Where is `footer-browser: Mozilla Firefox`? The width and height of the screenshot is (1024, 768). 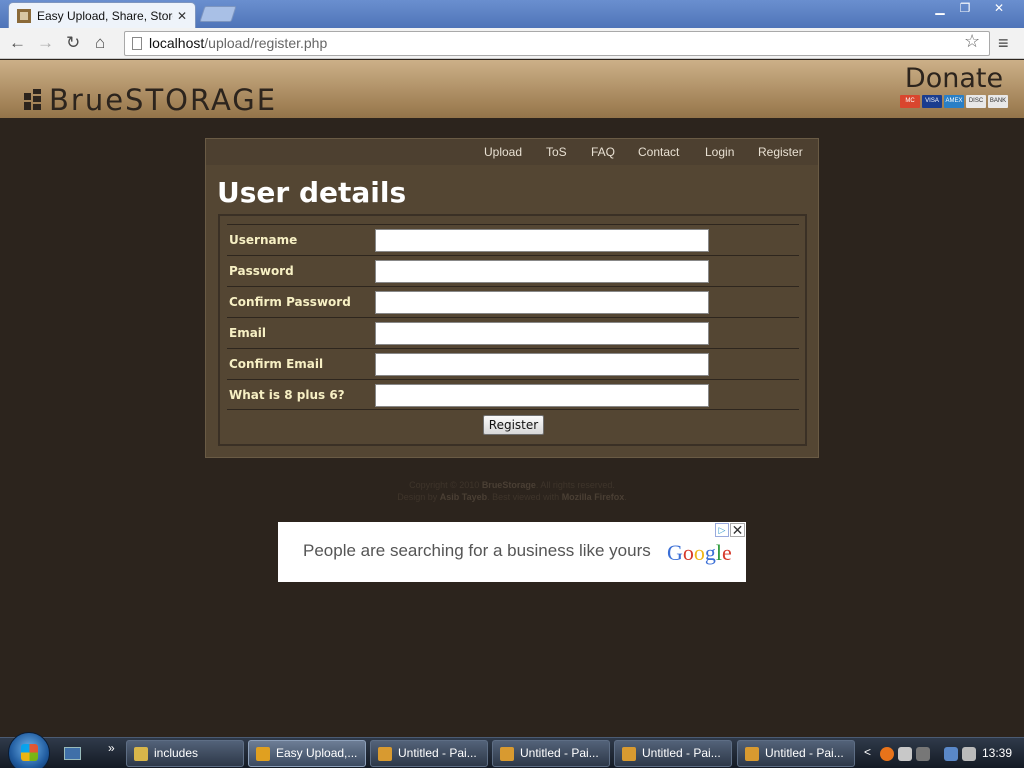
footer-browser: Mozilla Firefox is located at coordinates (593, 497).